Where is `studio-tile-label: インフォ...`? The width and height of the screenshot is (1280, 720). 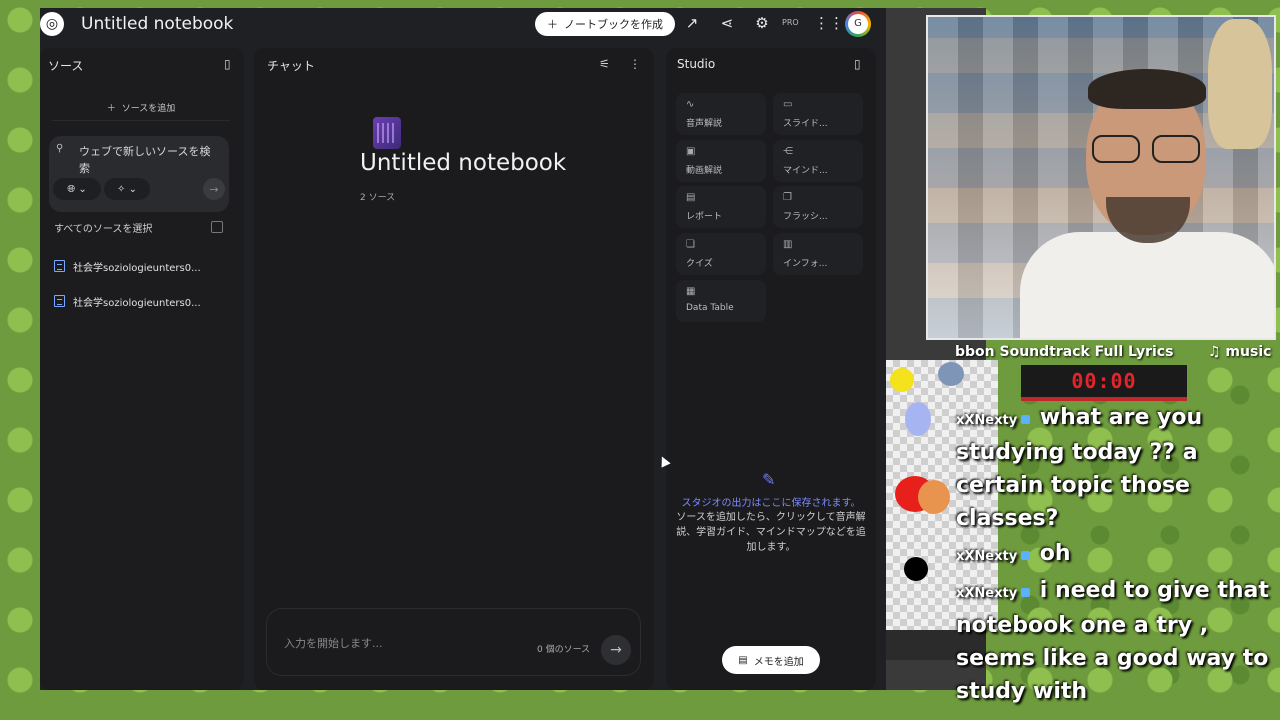 studio-tile-label: インフォ... is located at coordinates (805, 264).